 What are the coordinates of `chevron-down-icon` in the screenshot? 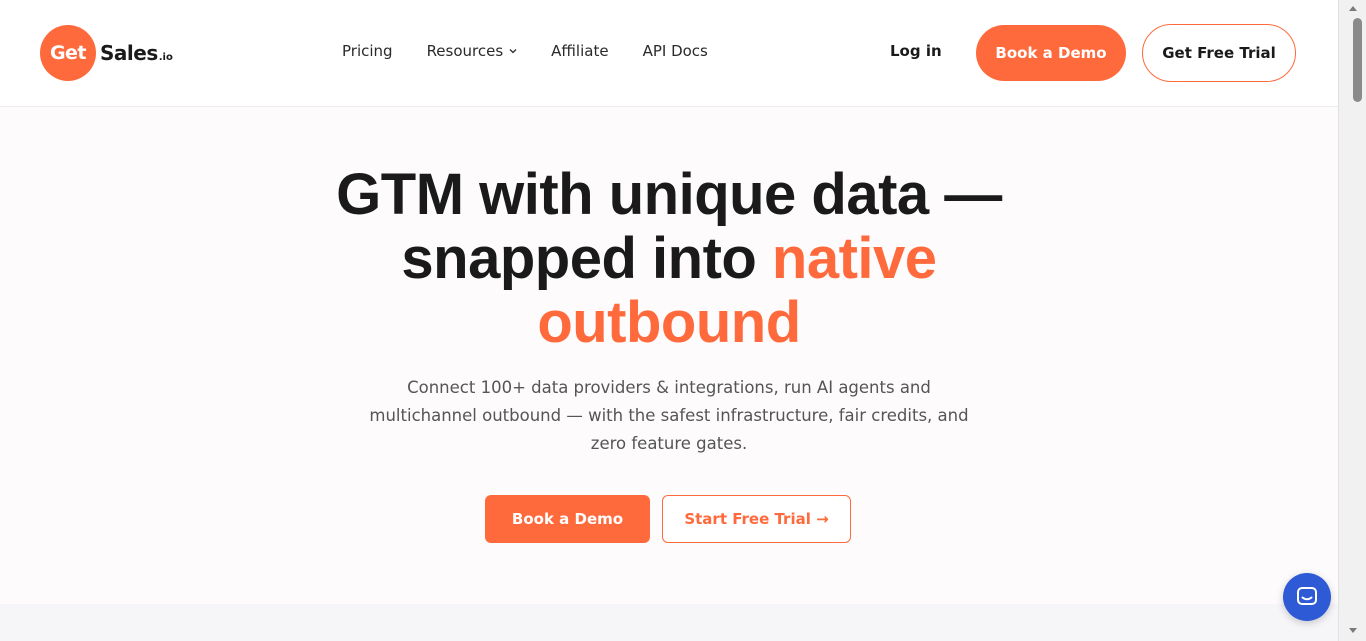 It's located at (513, 51).